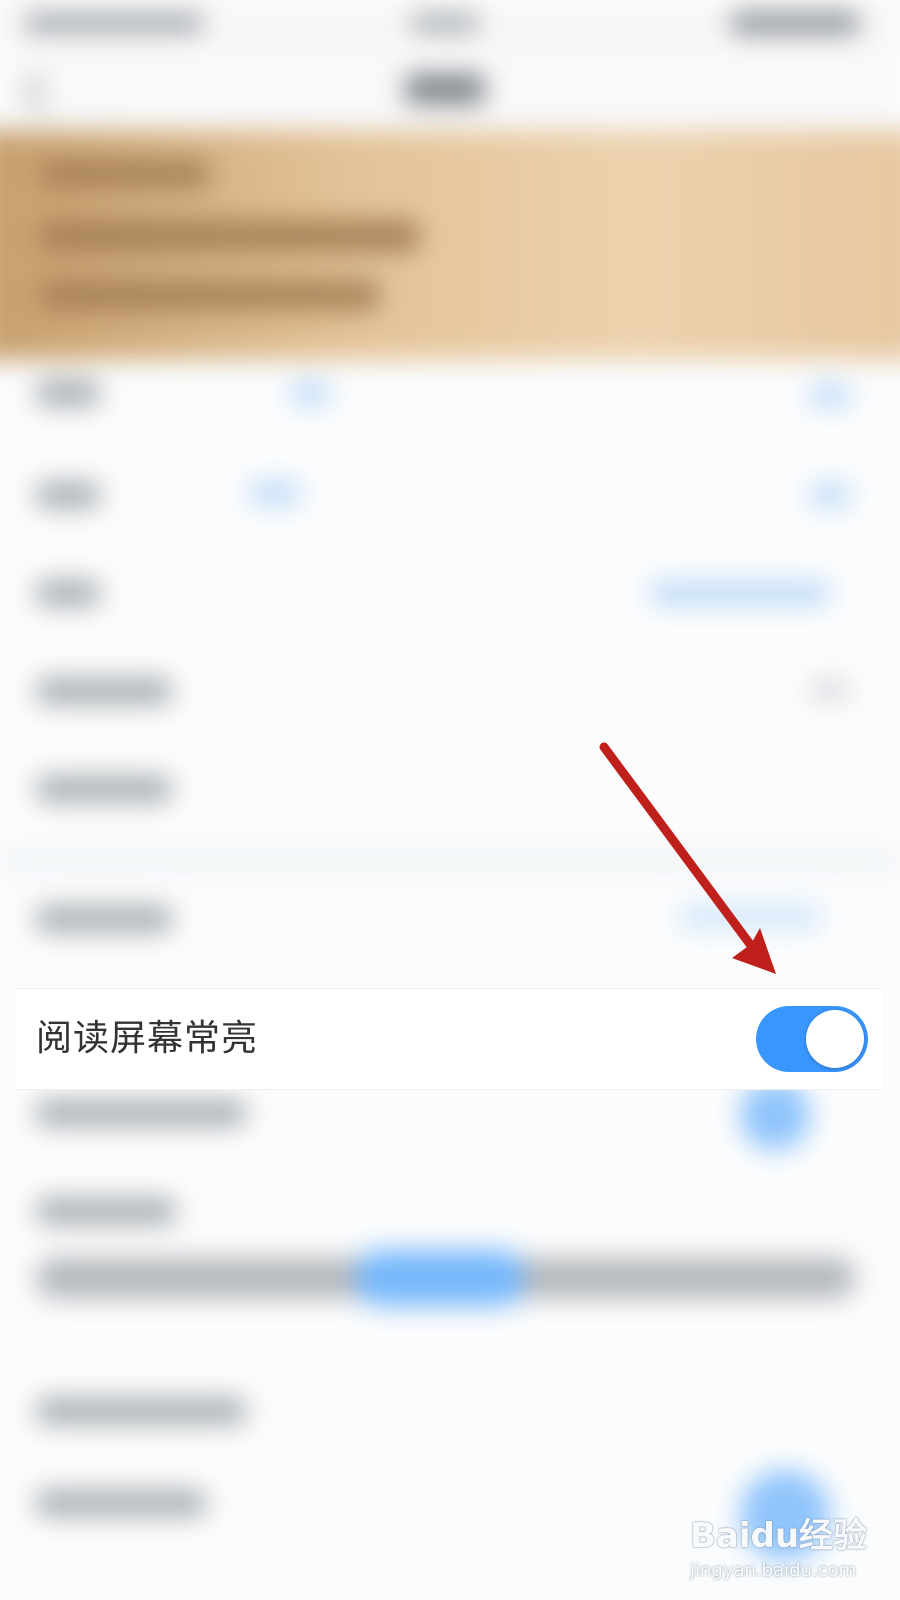 Image resolution: width=900 pixels, height=1600 pixels. I want to click on section-separator, so click(450, 861).